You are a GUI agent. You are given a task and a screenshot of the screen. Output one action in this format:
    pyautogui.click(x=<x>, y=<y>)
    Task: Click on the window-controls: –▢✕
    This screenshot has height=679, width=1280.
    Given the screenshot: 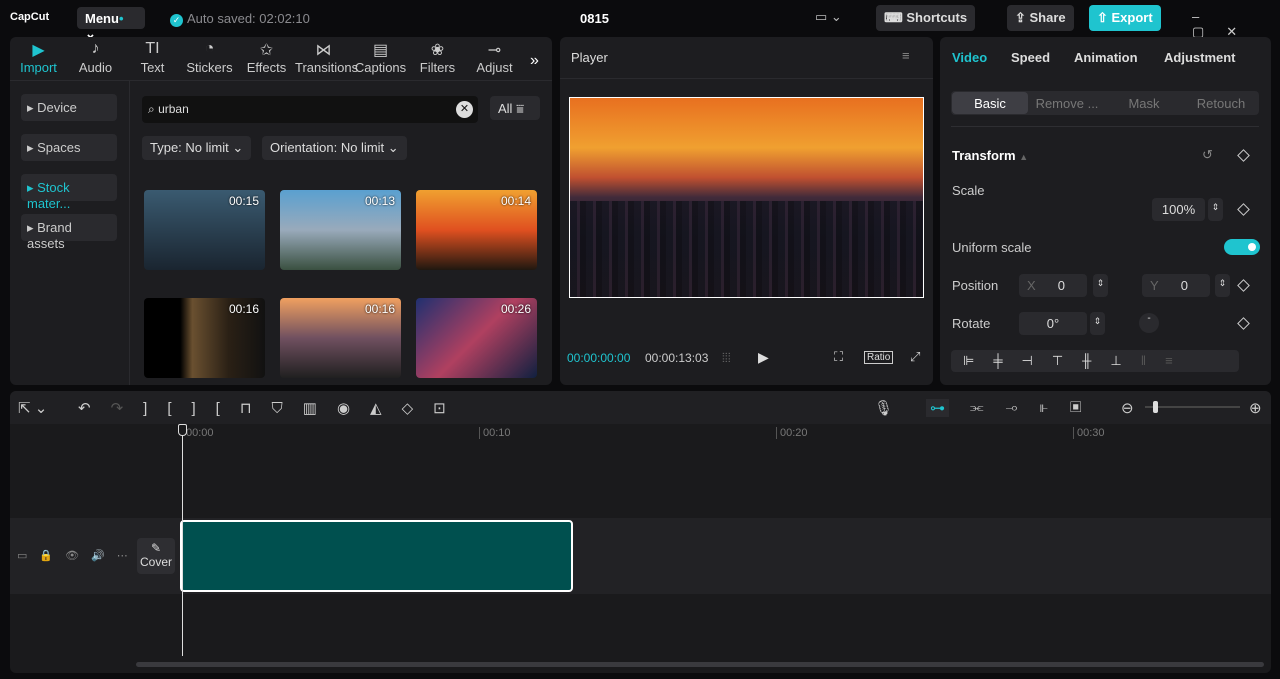 What is the action you would take?
    pyautogui.click(x=1236, y=24)
    